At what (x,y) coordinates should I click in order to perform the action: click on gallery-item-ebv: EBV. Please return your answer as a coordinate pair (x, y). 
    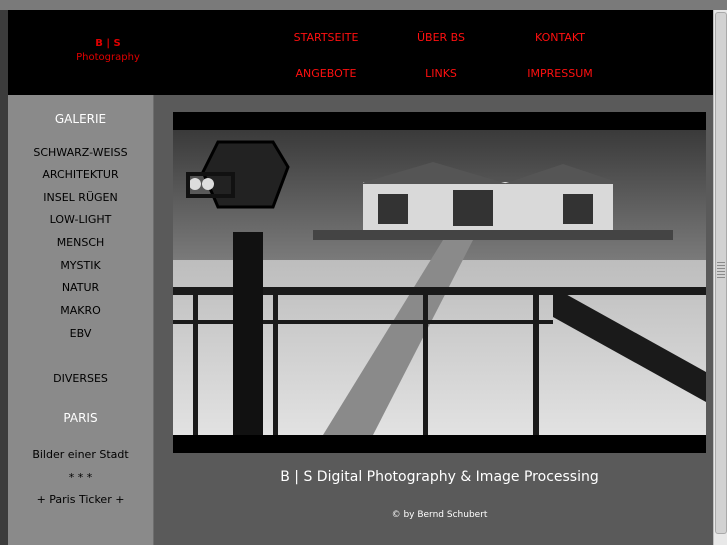
    Looking at the image, I should click on (80, 333).